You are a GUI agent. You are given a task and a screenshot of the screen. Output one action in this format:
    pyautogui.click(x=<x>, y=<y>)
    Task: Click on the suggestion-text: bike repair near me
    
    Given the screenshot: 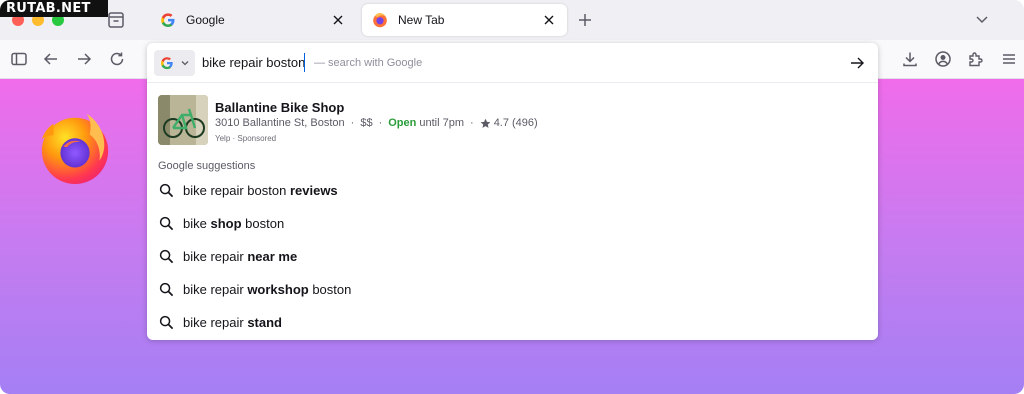 What is the action you would take?
    pyautogui.click(x=240, y=256)
    